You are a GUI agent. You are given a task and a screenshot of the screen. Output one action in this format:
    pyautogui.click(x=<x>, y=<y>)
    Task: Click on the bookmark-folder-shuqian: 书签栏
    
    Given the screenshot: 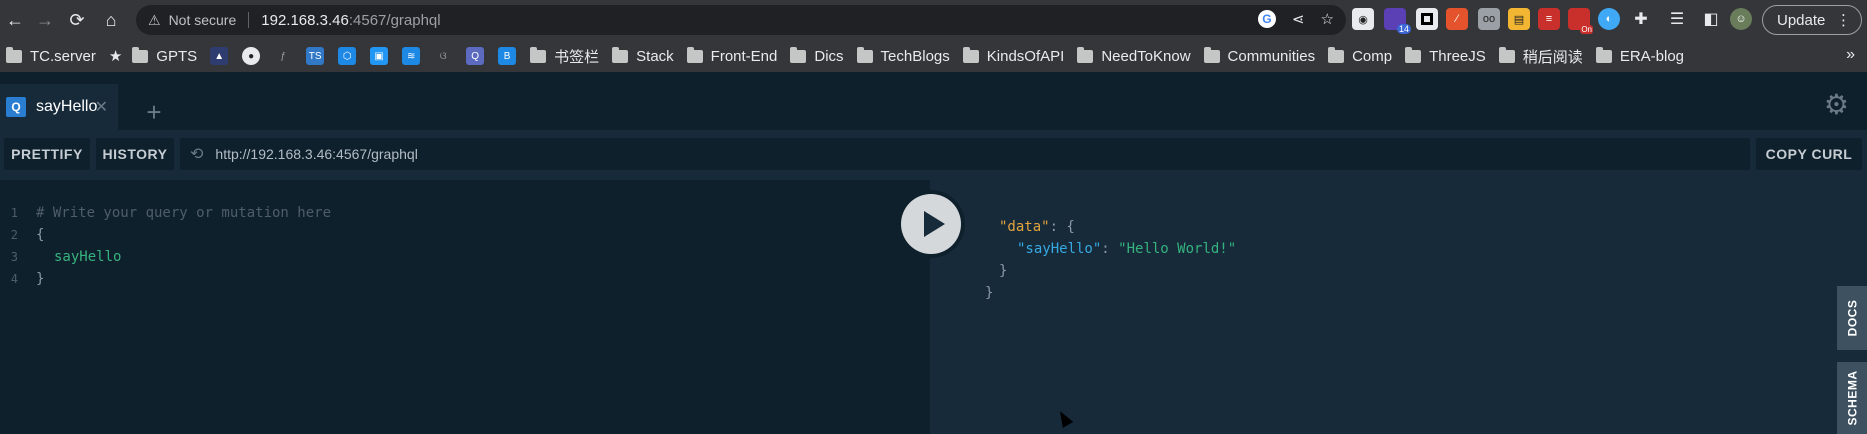 What is the action you would take?
    pyautogui.click(x=564, y=56)
    